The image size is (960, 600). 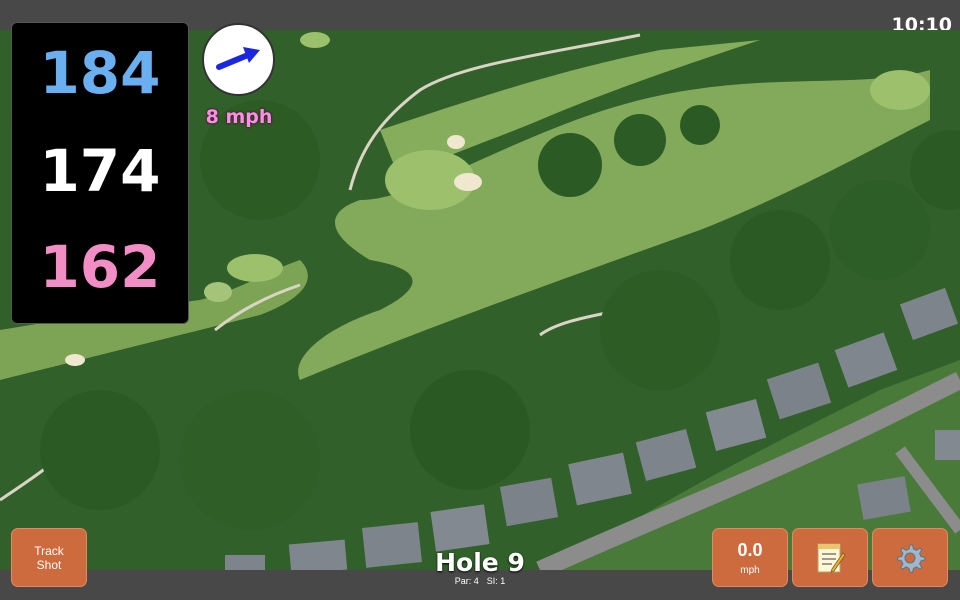 What do you see at coordinates (466, 581) in the screenshot?
I see `hole-par: Par: 4` at bounding box center [466, 581].